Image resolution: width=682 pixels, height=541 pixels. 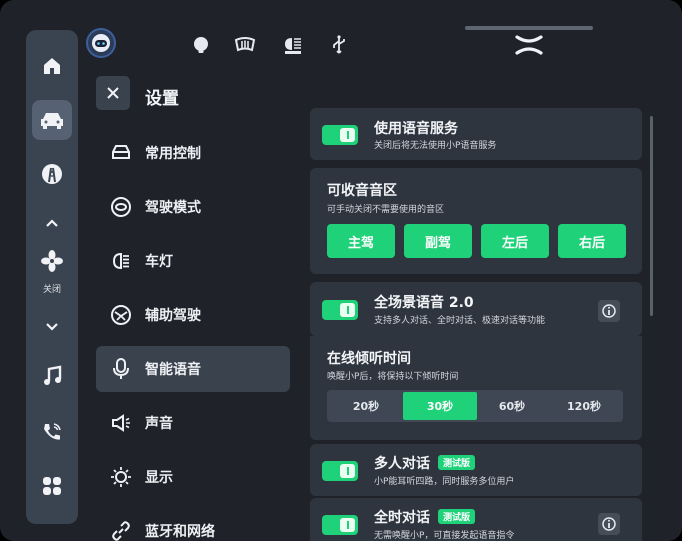 I want to click on multi-dialog-label: 多人对话, so click(x=402, y=464).